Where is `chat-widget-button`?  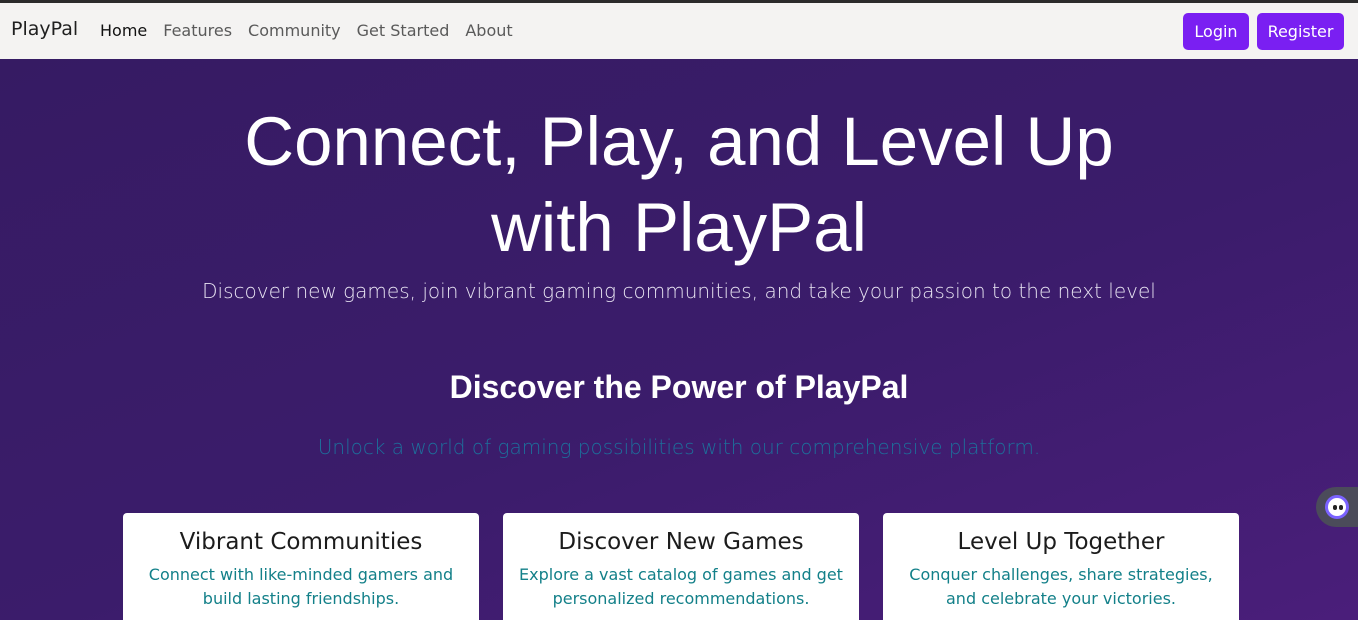
chat-widget-button is located at coordinates (1337, 507).